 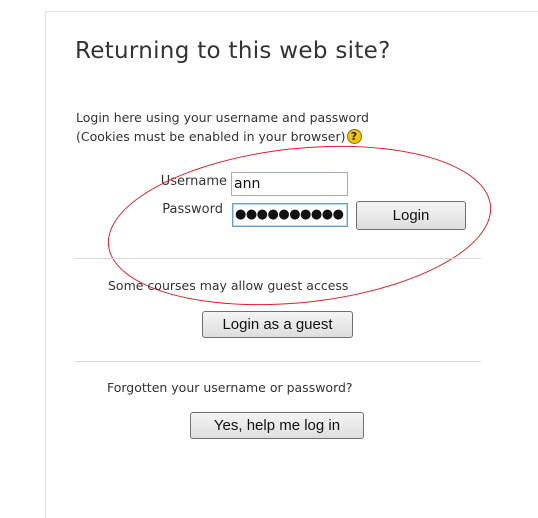 I want to click on help-login-button: Yes, help me log in, so click(x=277, y=425).